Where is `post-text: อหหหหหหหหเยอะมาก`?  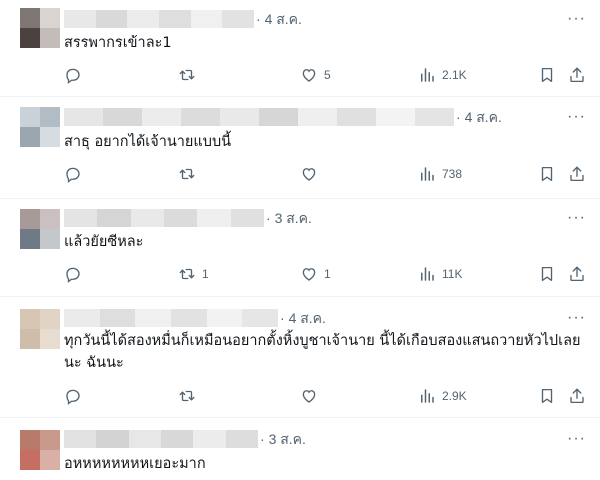 post-text: อหหหหหหหหเยอะมาก is located at coordinates (135, 464).